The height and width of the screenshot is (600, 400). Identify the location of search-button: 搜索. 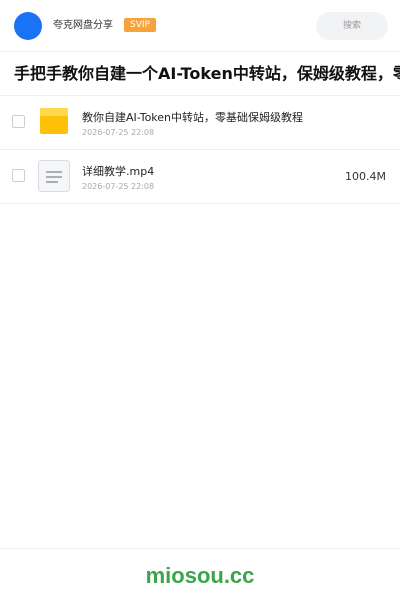
(352, 26).